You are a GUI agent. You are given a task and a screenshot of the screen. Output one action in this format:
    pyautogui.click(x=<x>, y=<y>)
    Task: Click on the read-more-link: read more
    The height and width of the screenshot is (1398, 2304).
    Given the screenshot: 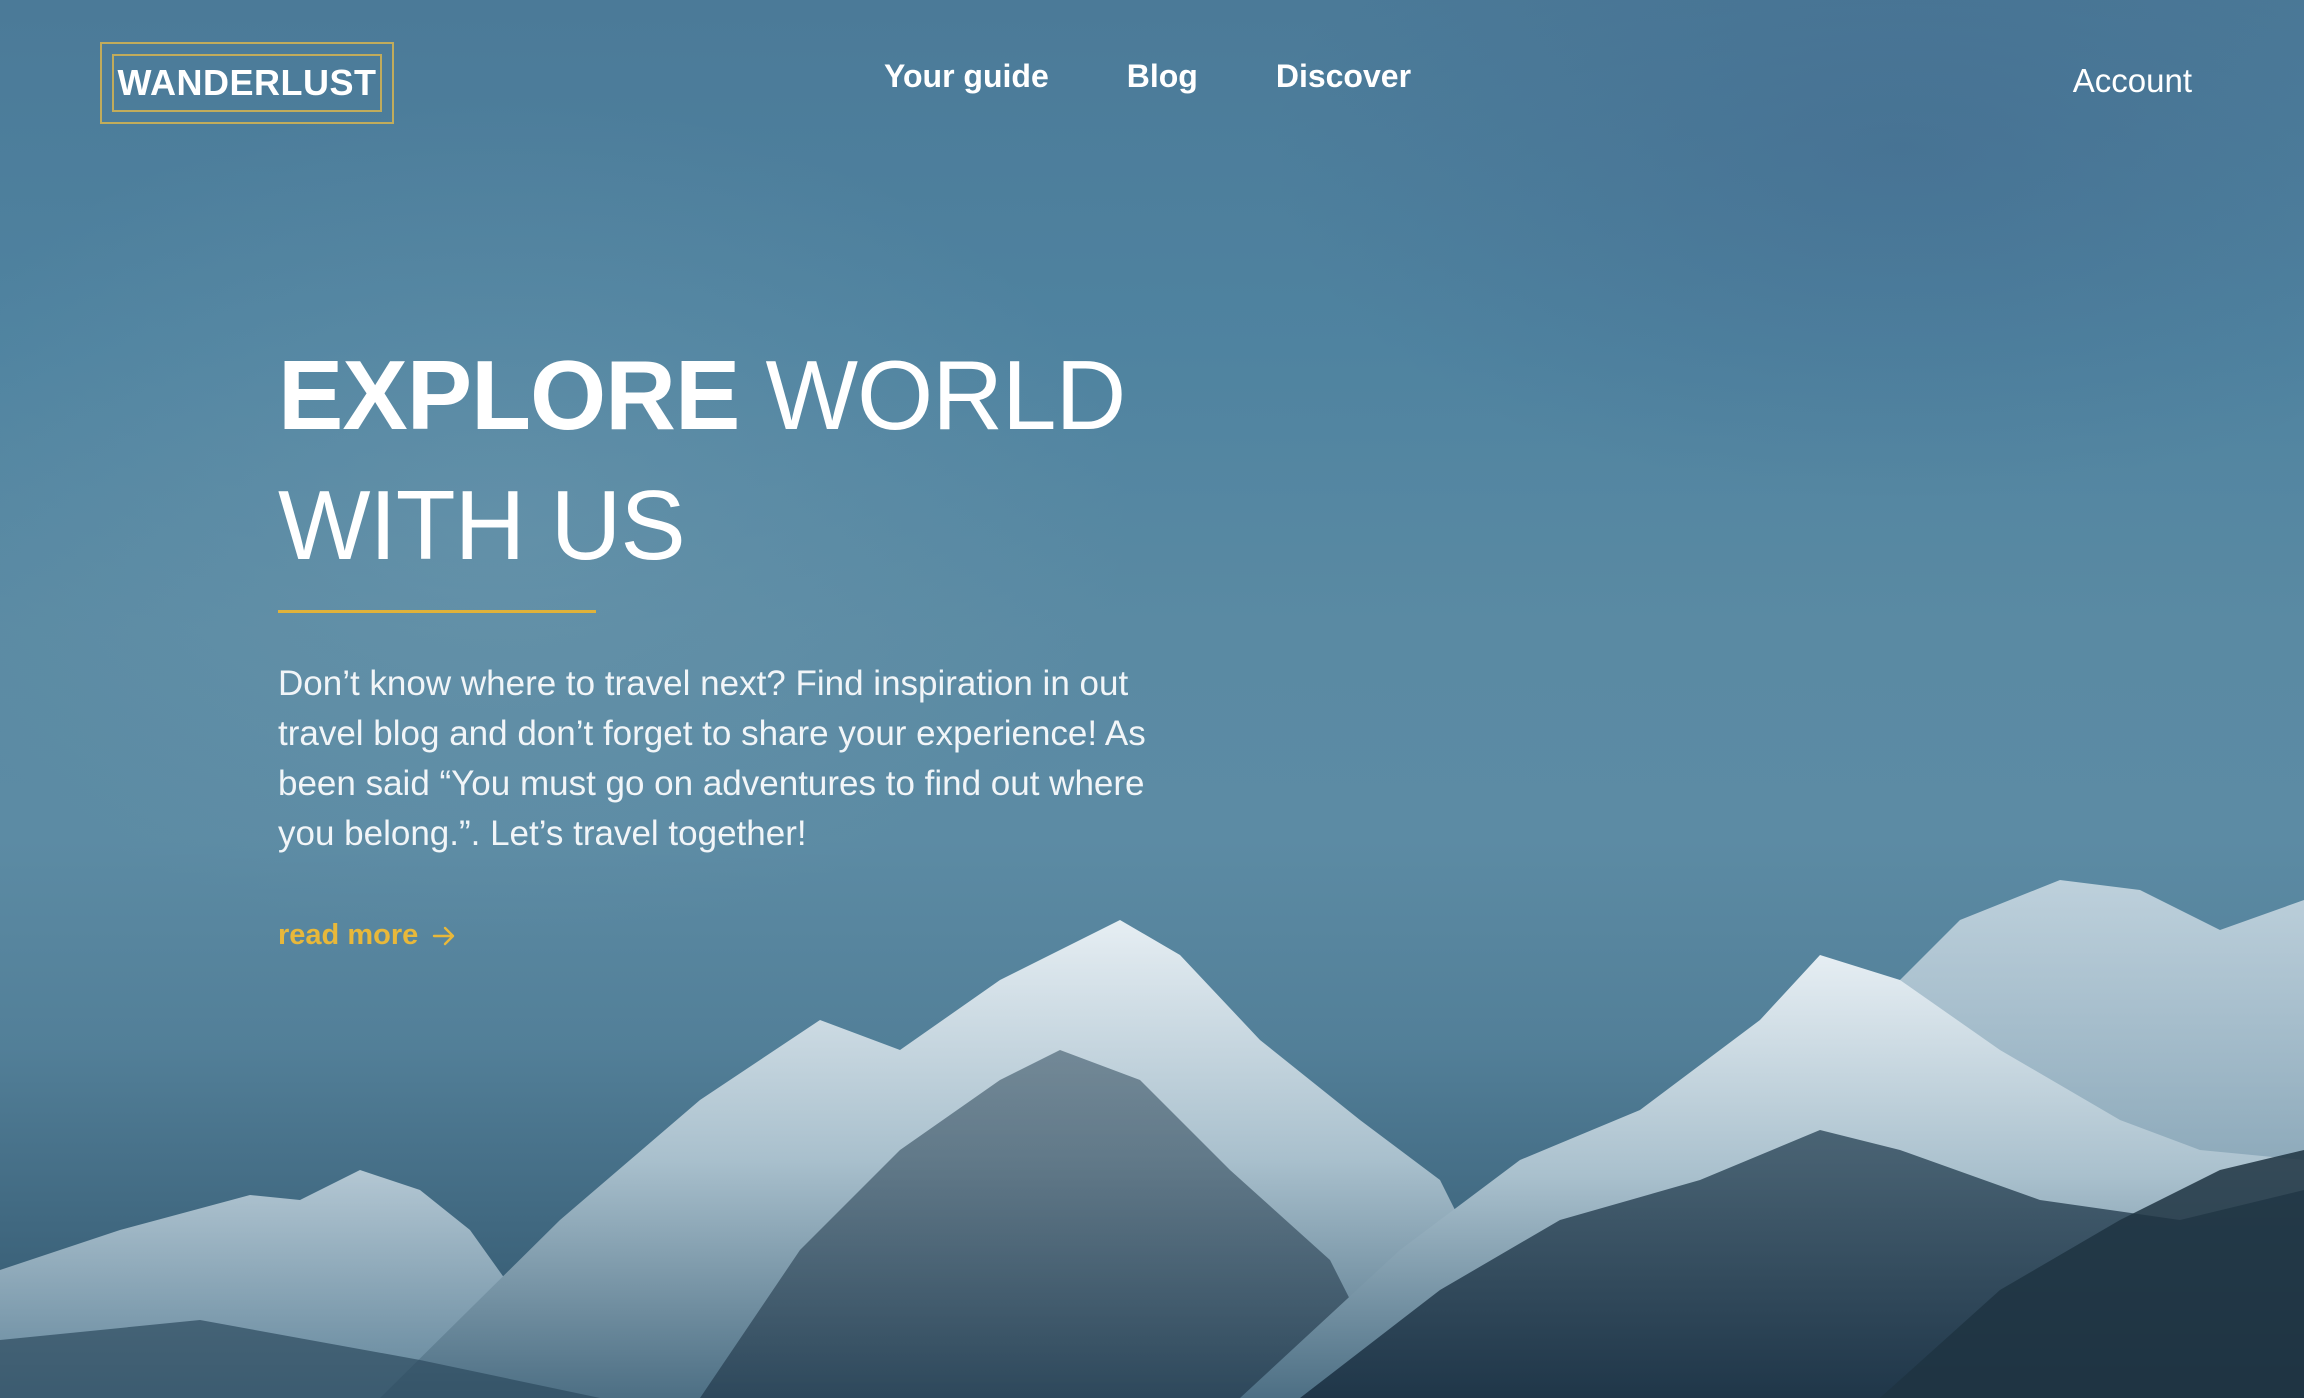 What is the action you would take?
    pyautogui.click(x=367, y=935)
    